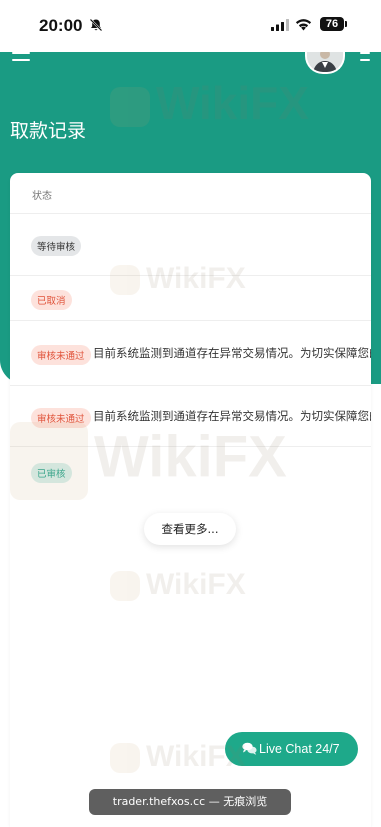 The height and width of the screenshot is (827, 381). Describe the element at coordinates (332, 24) in the screenshot. I see `battery-indicator: 76` at that location.